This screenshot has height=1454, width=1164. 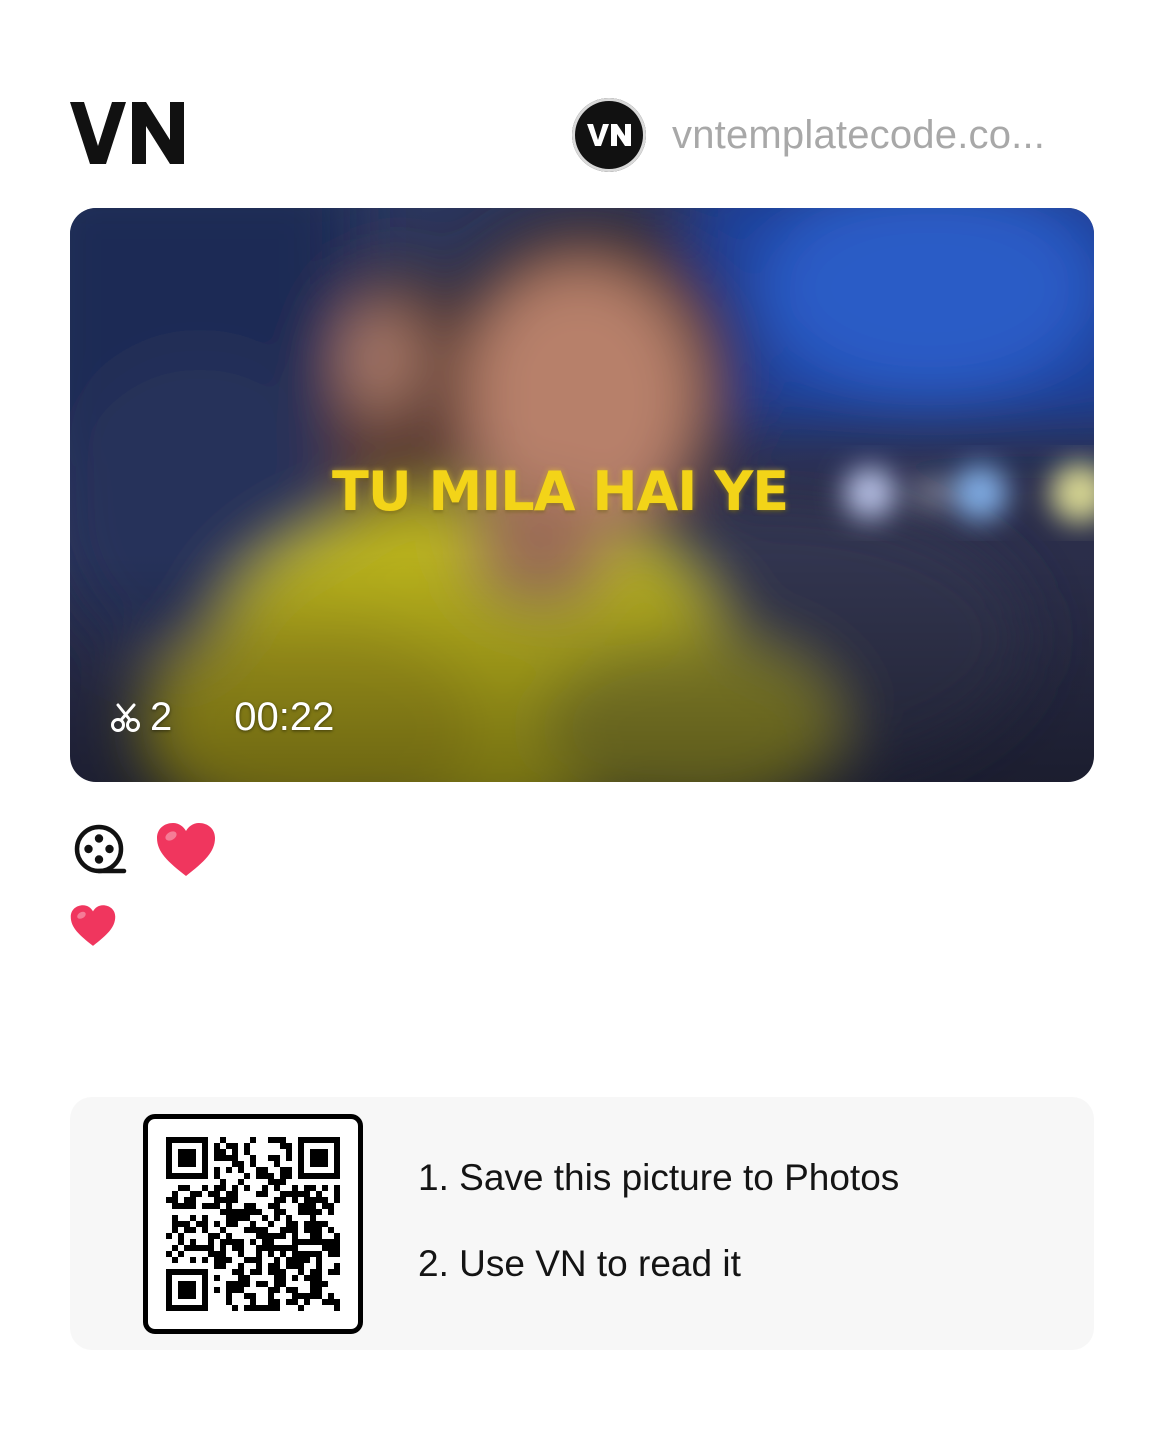 What do you see at coordinates (144, 850) in the screenshot?
I see `tag-row` at bounding box center [144, 850].